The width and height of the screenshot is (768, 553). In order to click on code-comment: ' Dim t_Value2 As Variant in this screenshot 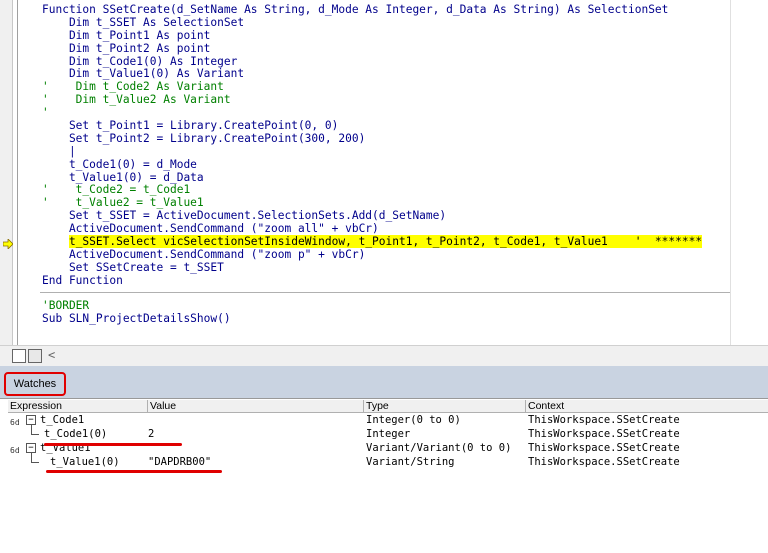, I will do `click(136, 100)`.